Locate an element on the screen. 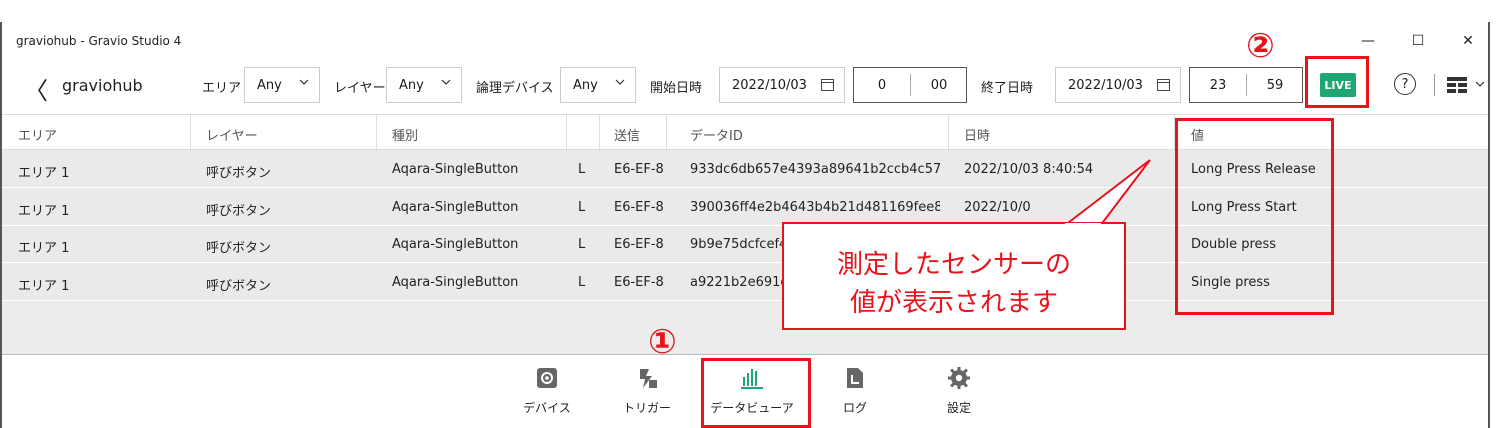  nav-settings: 設定 is located at coordinates (959, 390).